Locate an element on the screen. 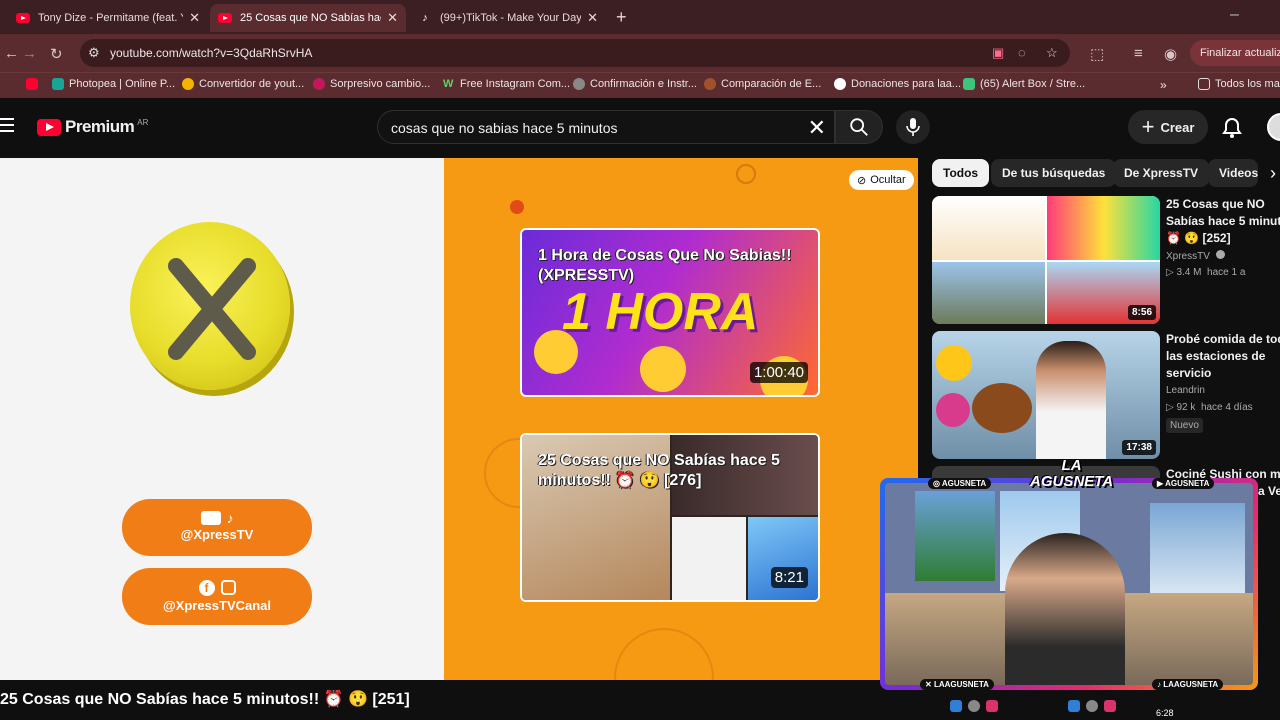 This screenshot has width=1280, height=720. video-duration: 8:21 is located at coordinates (789, 577).